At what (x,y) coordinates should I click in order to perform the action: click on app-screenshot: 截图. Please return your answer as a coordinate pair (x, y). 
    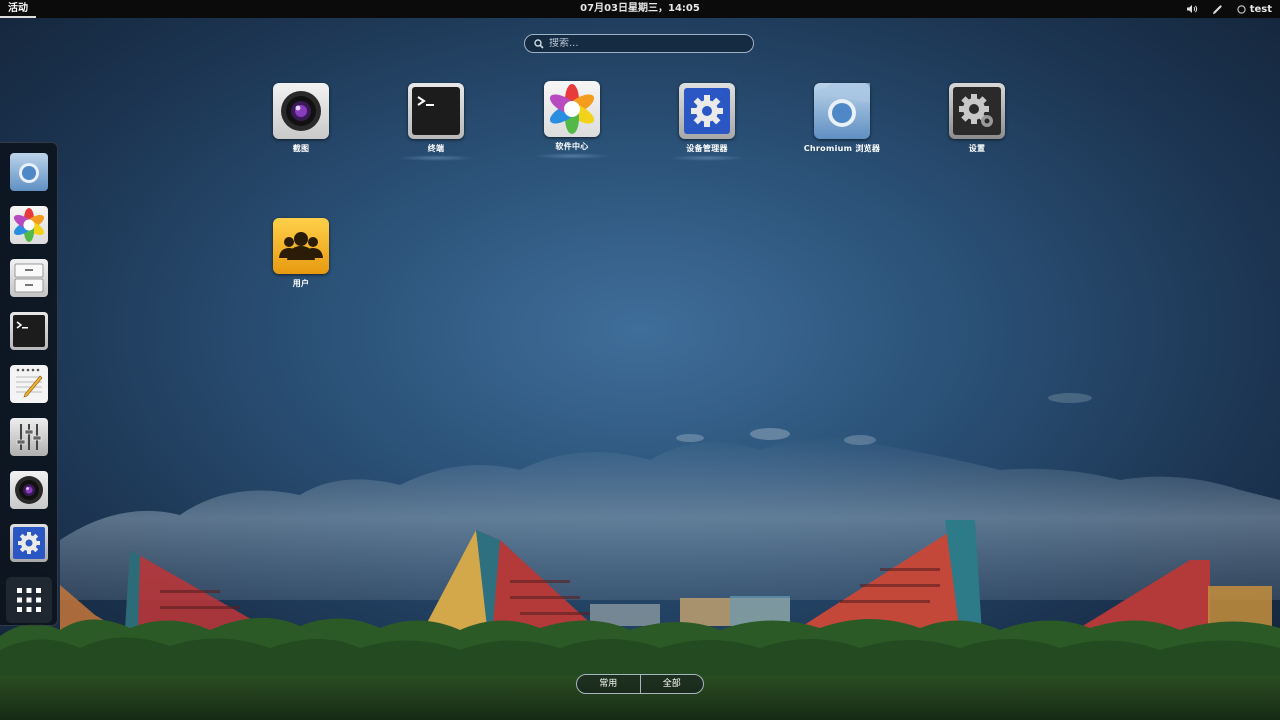
    Looking at the image, I should click on (301, 118).